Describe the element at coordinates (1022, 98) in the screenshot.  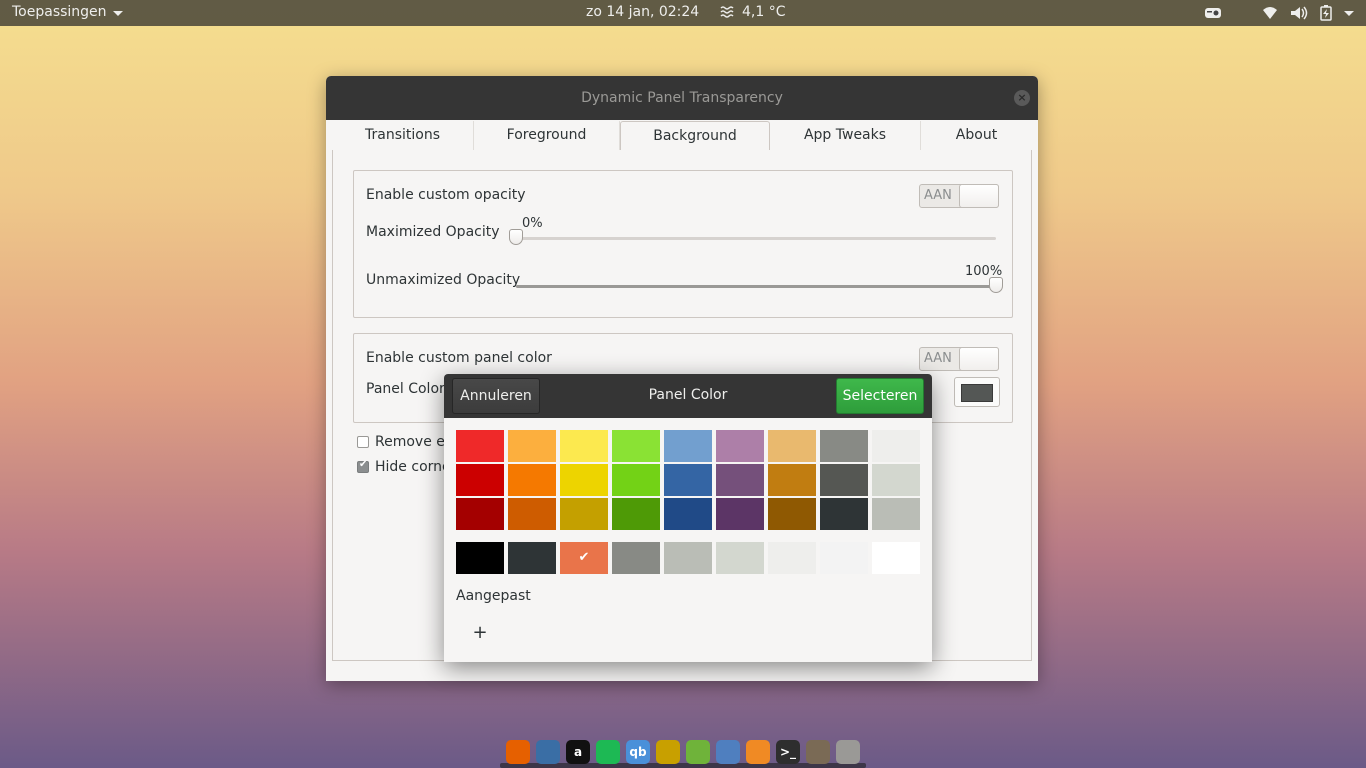
I see `close-icon: ×` at that location.